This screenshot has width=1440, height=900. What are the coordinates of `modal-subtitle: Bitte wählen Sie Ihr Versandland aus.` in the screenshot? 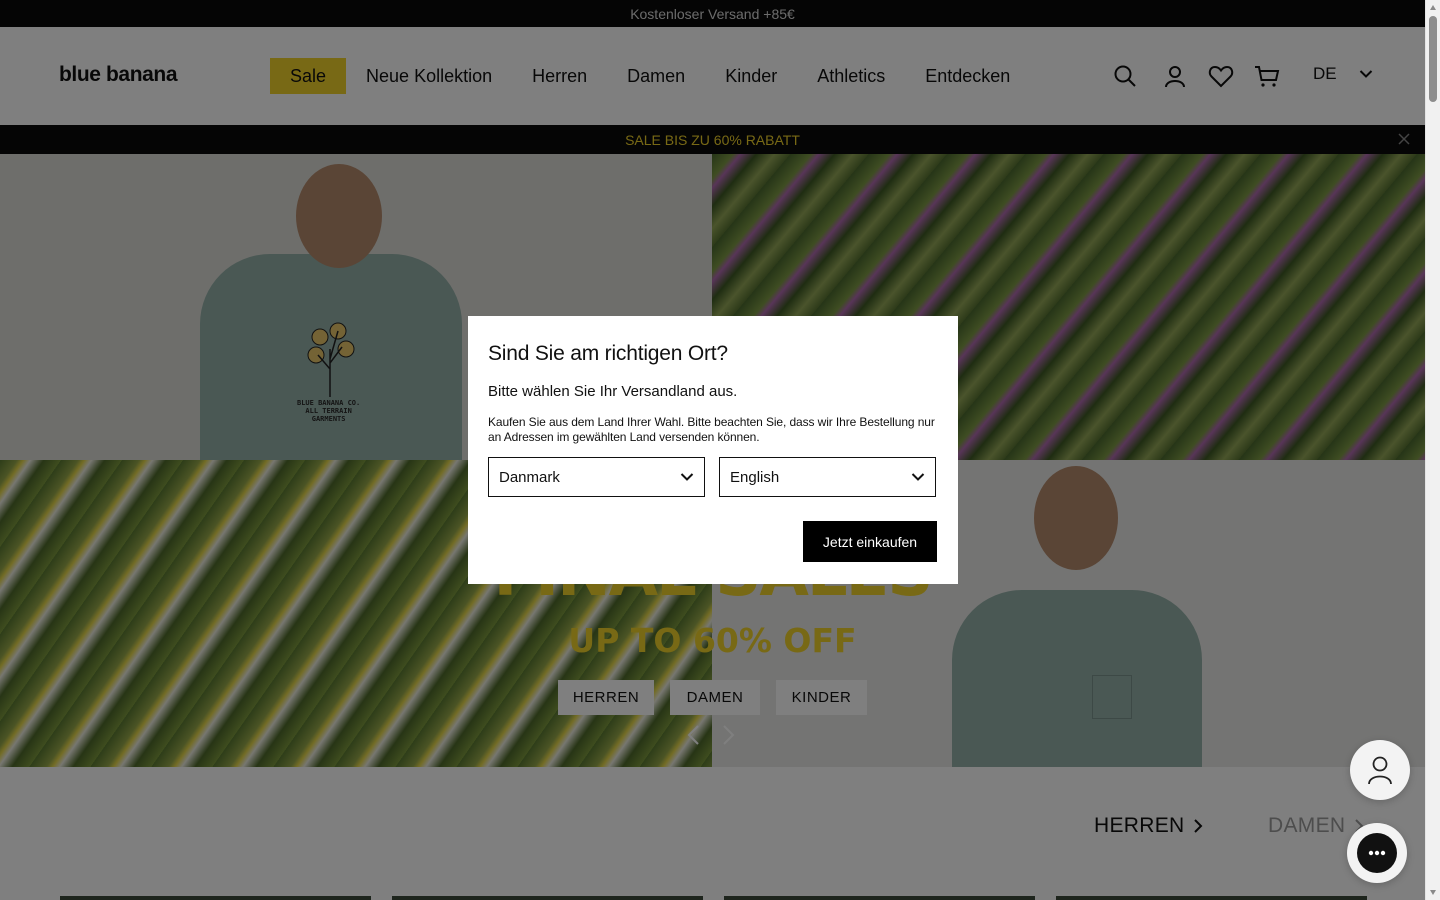 It's located at (613, 391).